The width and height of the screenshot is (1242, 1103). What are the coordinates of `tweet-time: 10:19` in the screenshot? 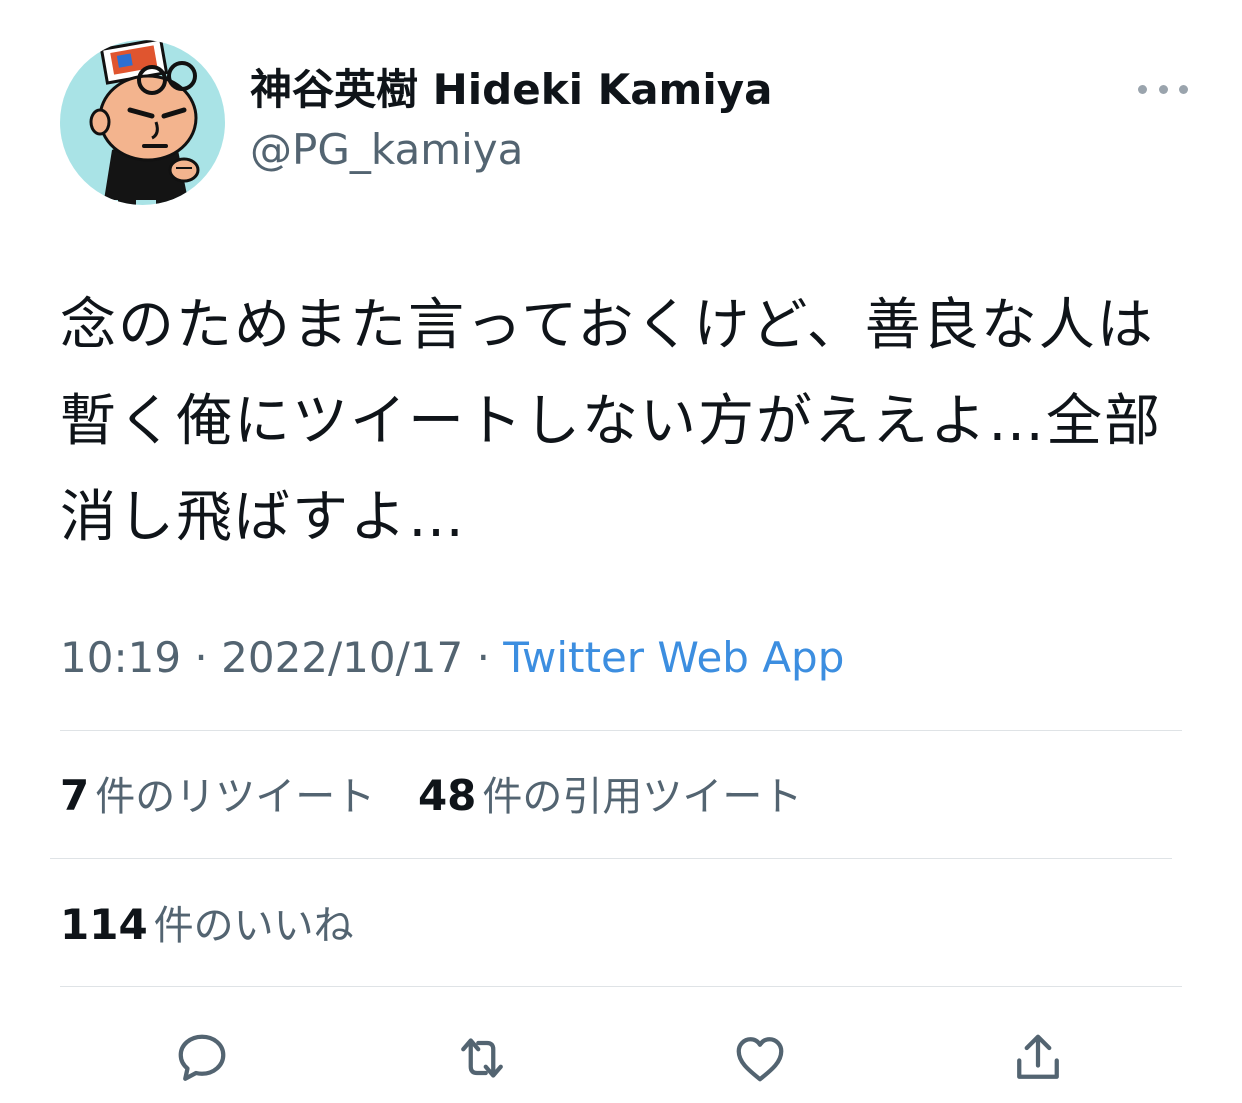 It's located at (120, 657).